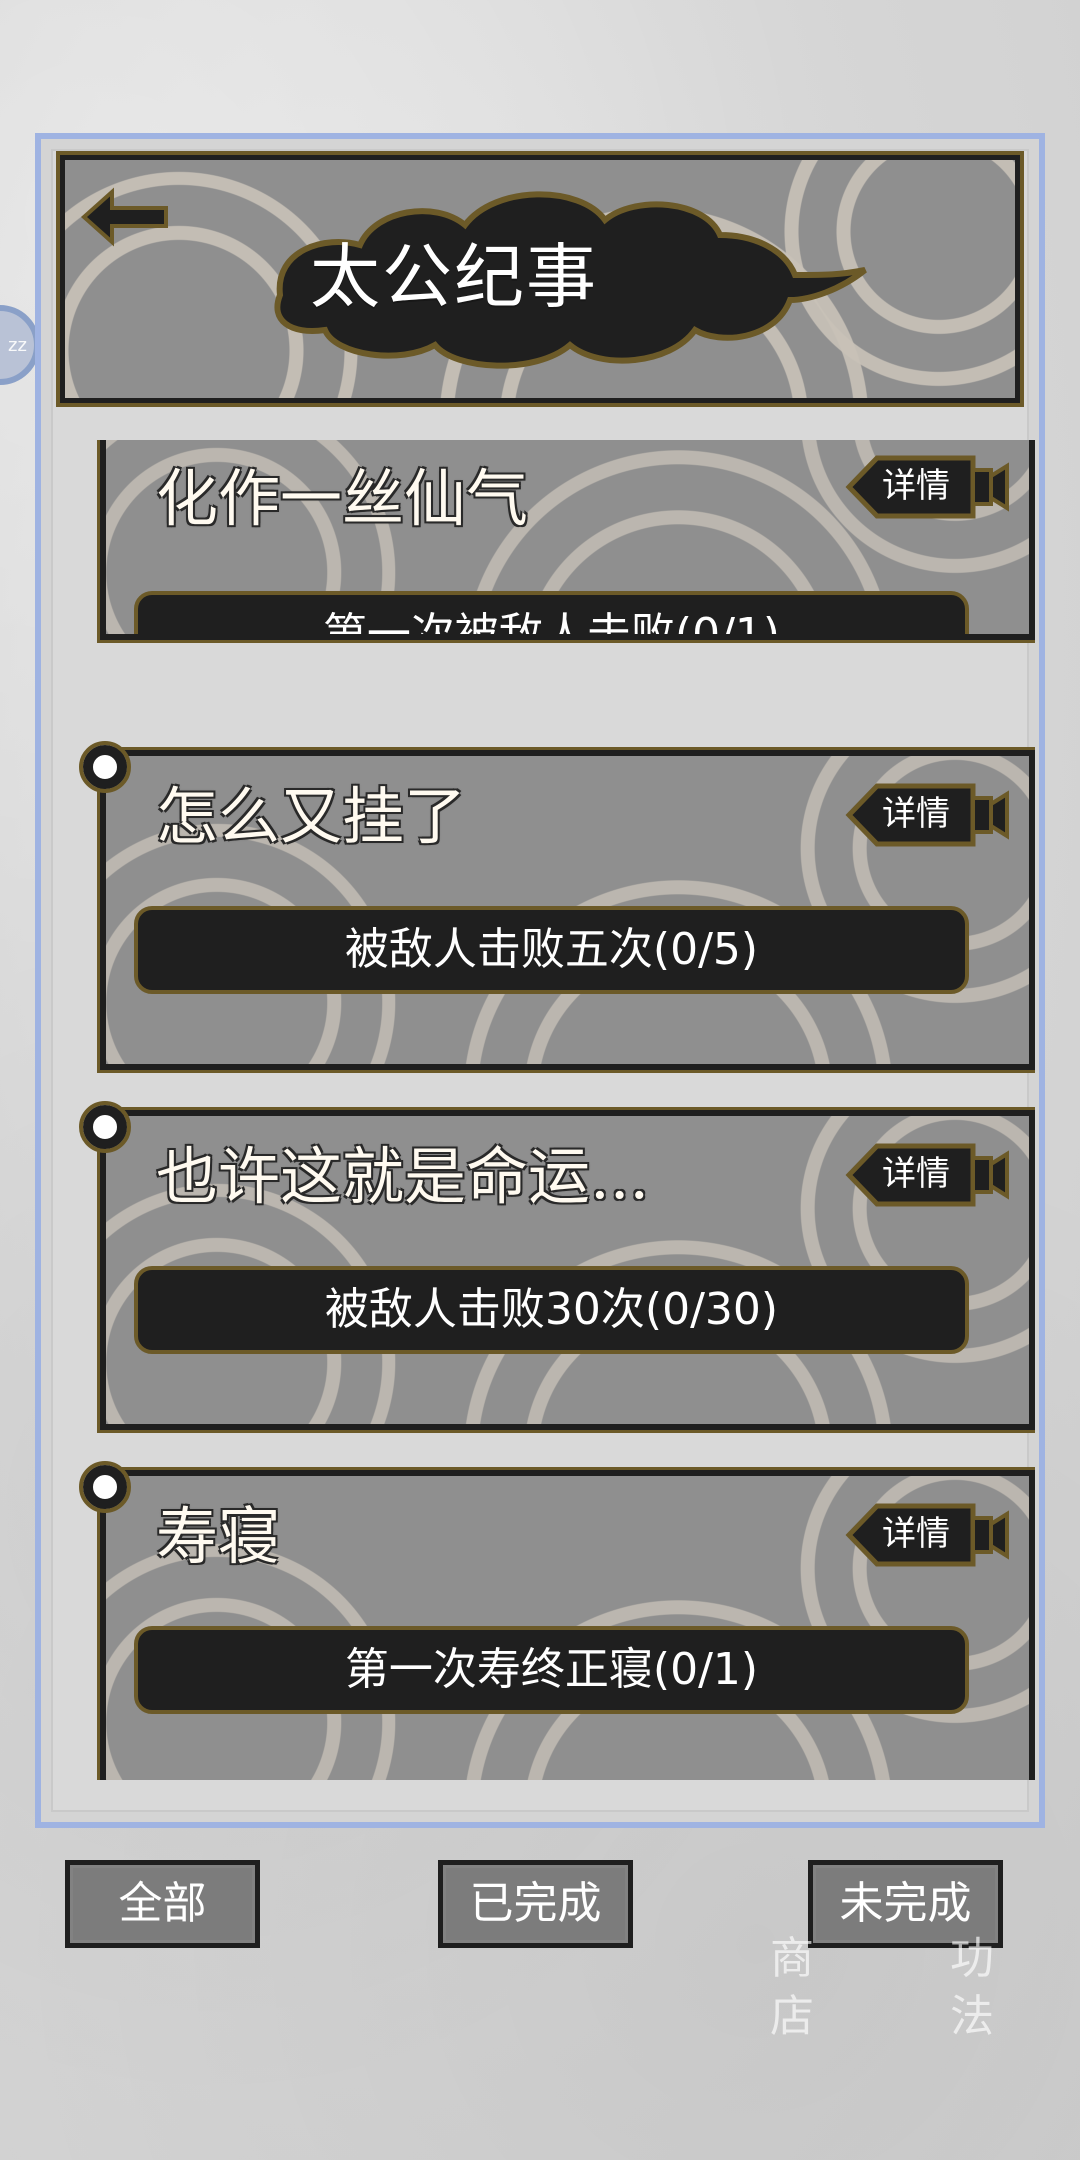  What do you see at coordinates (551, 624) in the screenshot?
I see `progress-text: 第一次被敌人击败(0/1)` at bounding box center [551, 624].